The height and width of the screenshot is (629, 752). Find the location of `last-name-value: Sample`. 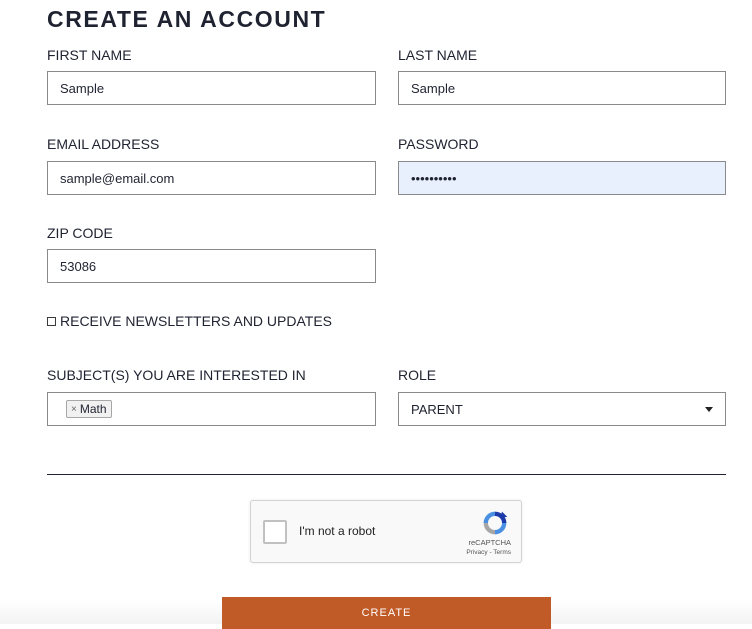

last-name-value: Sample is located at coordinates (433, 88).